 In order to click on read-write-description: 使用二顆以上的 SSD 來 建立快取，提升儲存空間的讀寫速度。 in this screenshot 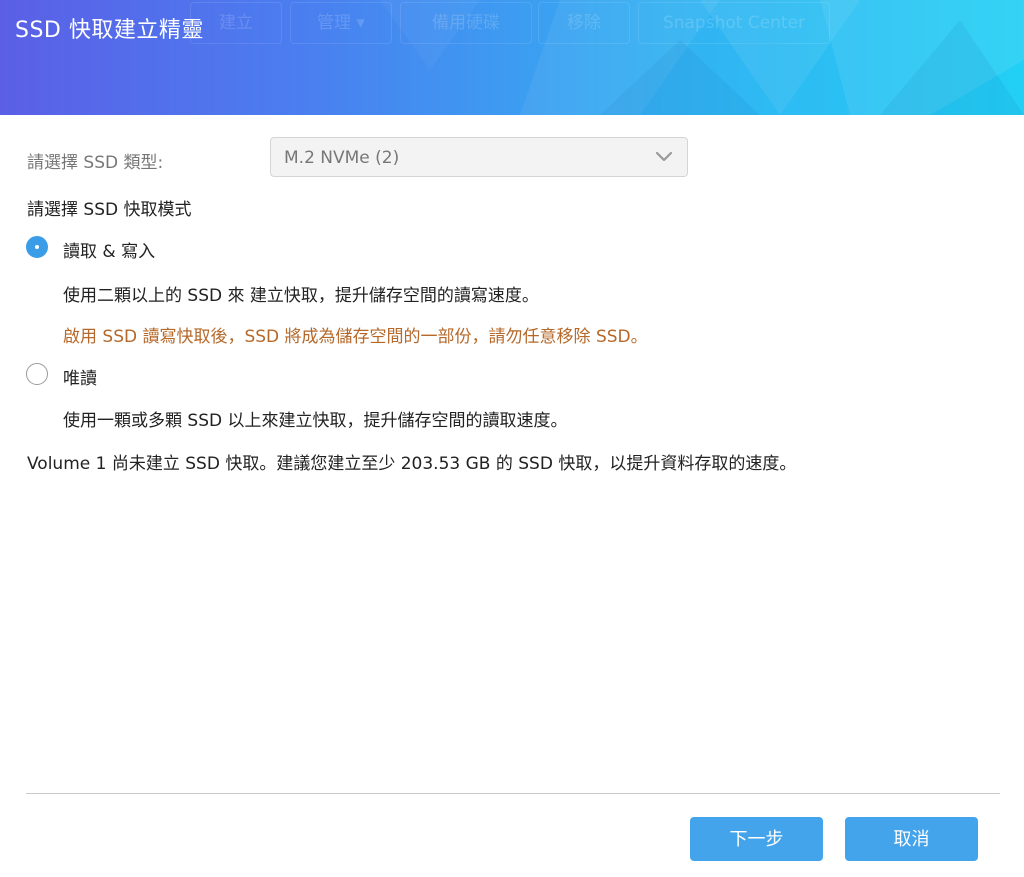, I will do `click(301, 296)`.